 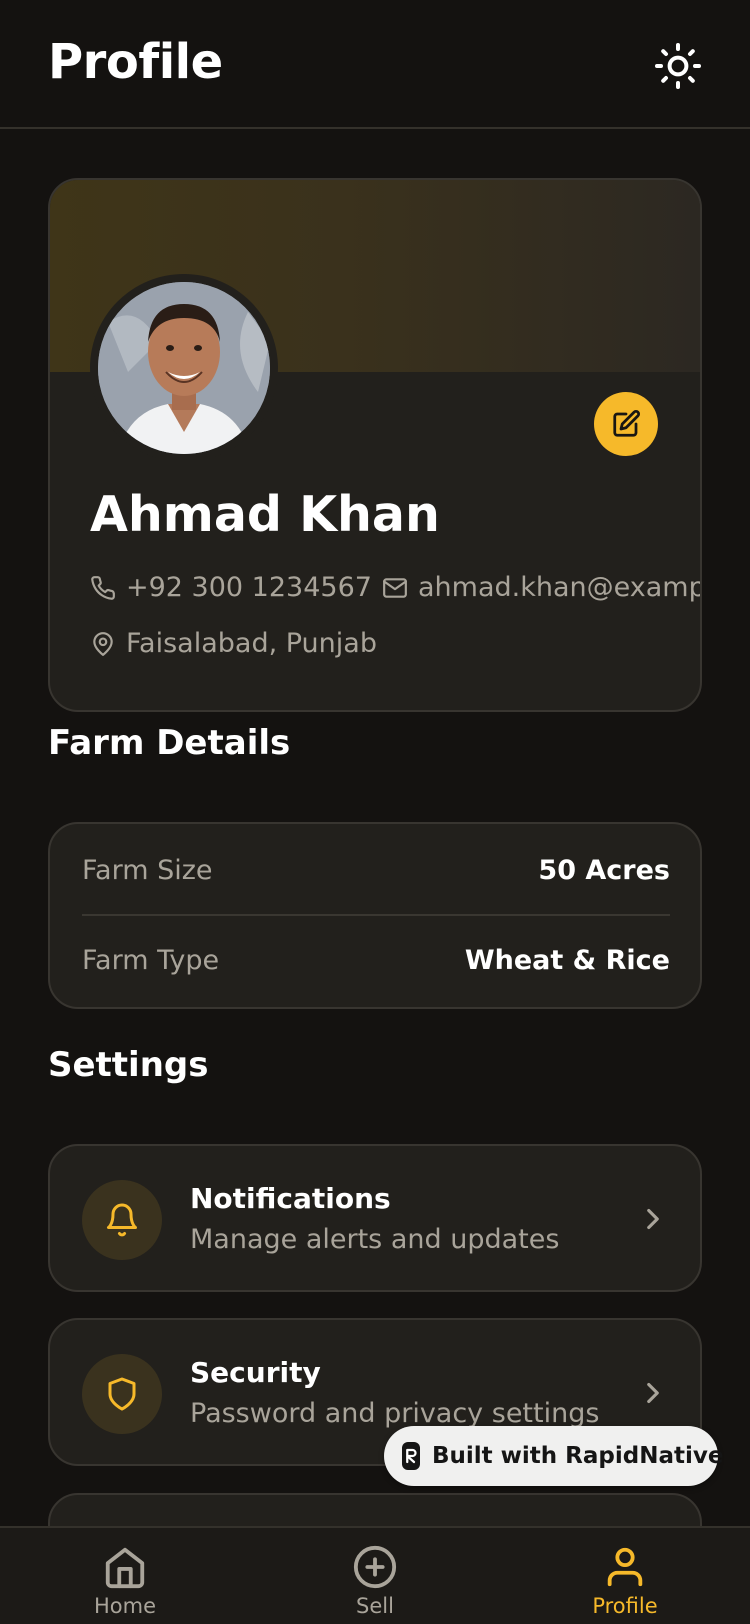 I want to click on tab-home: Home, so click(x=125, y=1576).